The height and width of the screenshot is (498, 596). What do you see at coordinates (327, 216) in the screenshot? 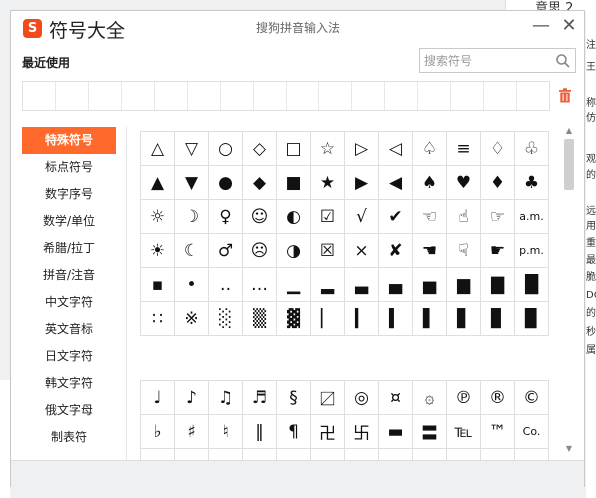
I see `symbol-cell: ☑` at bounding box center [327, 216].